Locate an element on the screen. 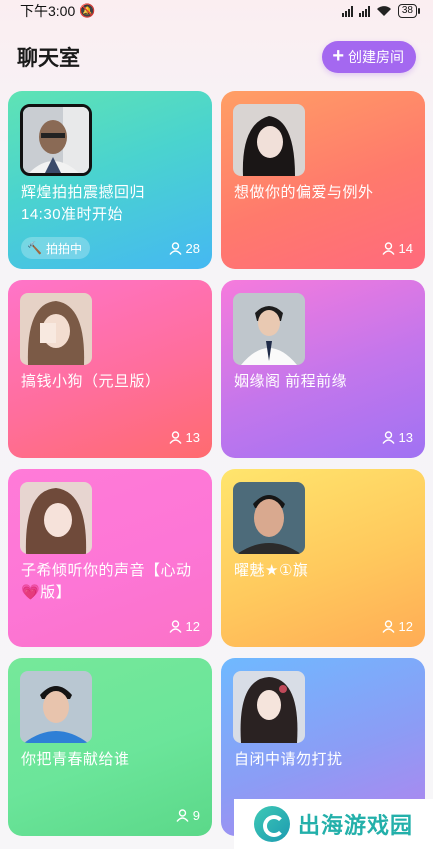 The width and height of the screenshot is (433, 849). member-count: 9 is located at coordinates (188, 815).